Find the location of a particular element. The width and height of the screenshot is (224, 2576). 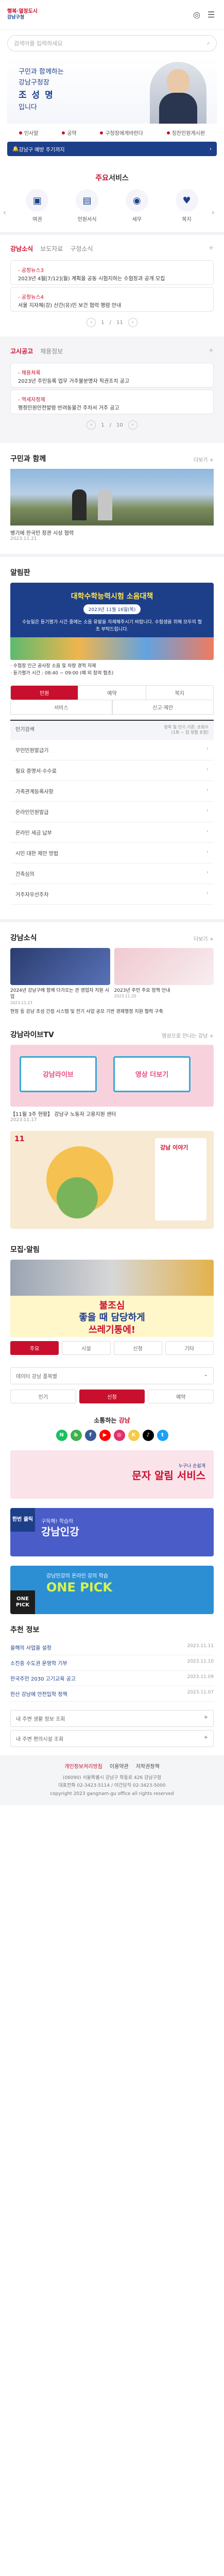

list-item: 온라인 세금 납부 › is located at coordinates (112, 832).